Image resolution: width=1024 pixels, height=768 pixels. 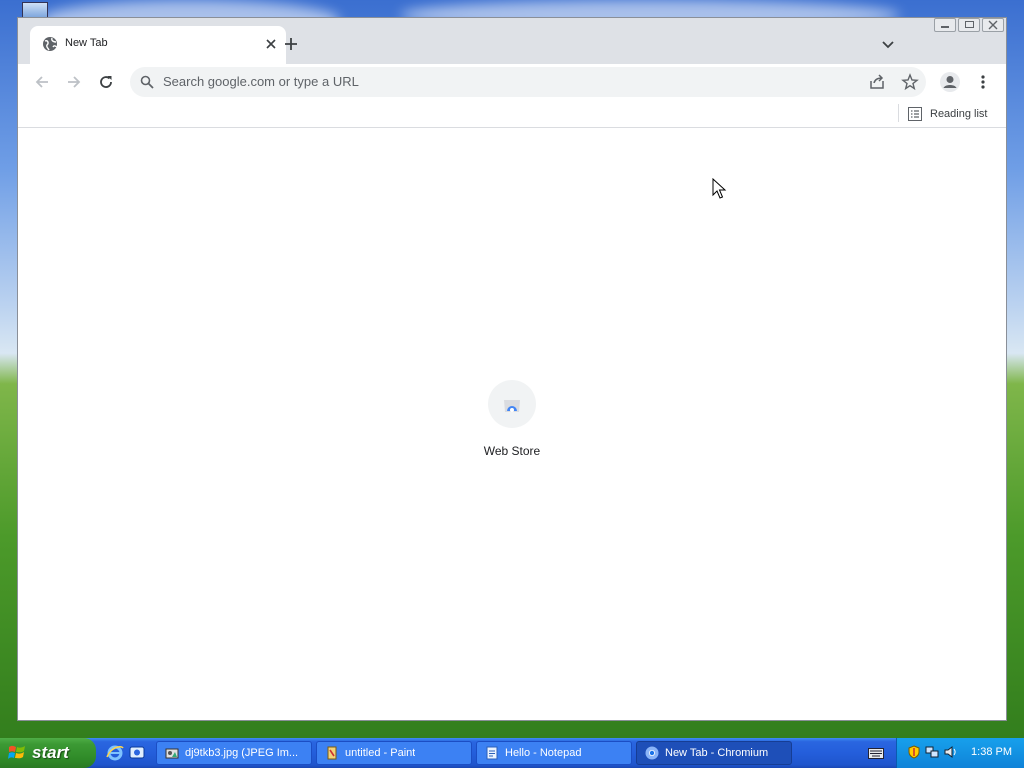 What do you see at coordinates (876, 753) in the screenshot?
I see `keyboard-icon` at bounding box center [876, 753].